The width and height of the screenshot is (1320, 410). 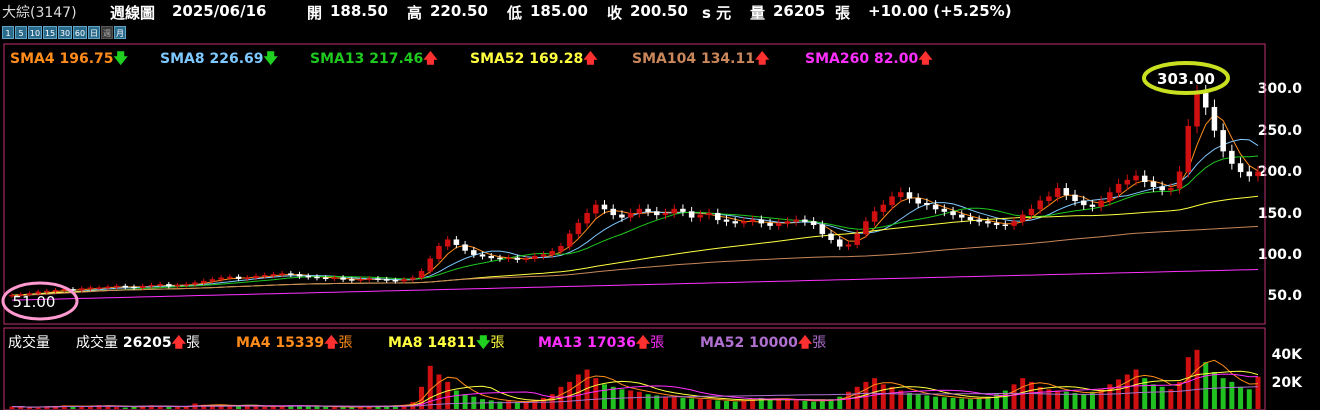 I want to click on max-price-label: 303.00, so click(x=1186, y=79).